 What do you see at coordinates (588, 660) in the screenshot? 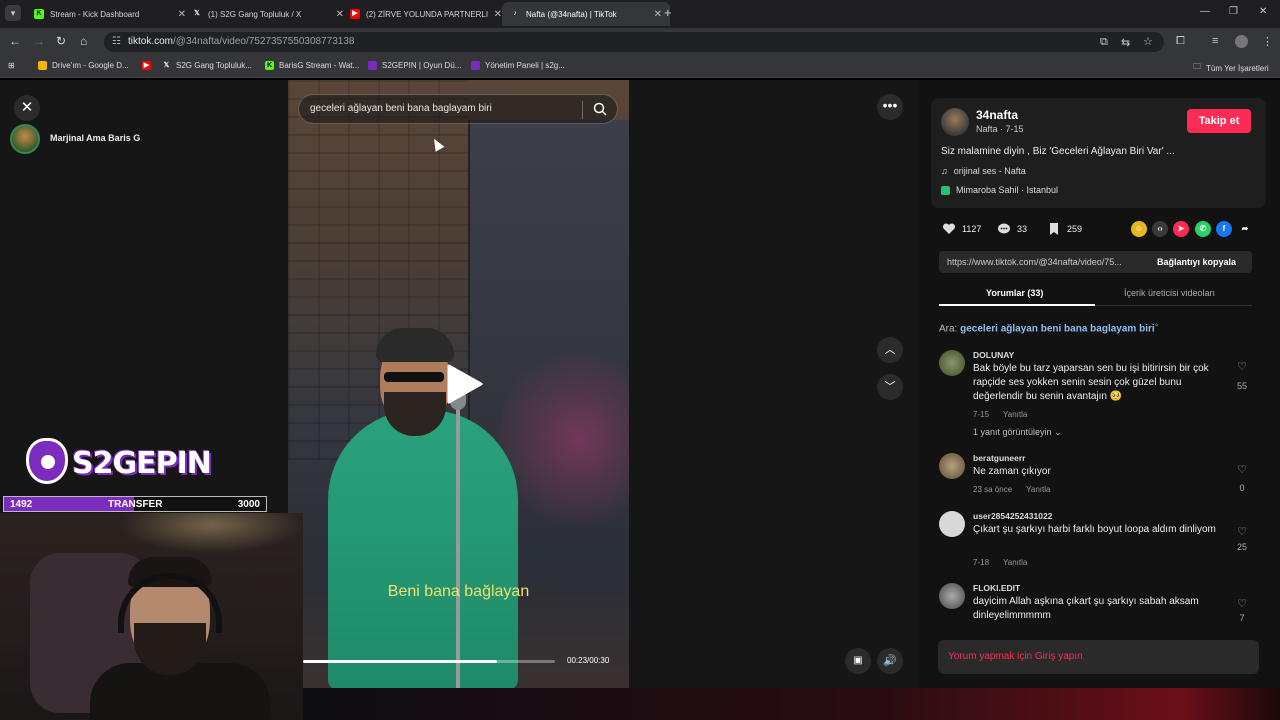
I see `video-time: 00:23/00:30` at bounding box center [588, 660].